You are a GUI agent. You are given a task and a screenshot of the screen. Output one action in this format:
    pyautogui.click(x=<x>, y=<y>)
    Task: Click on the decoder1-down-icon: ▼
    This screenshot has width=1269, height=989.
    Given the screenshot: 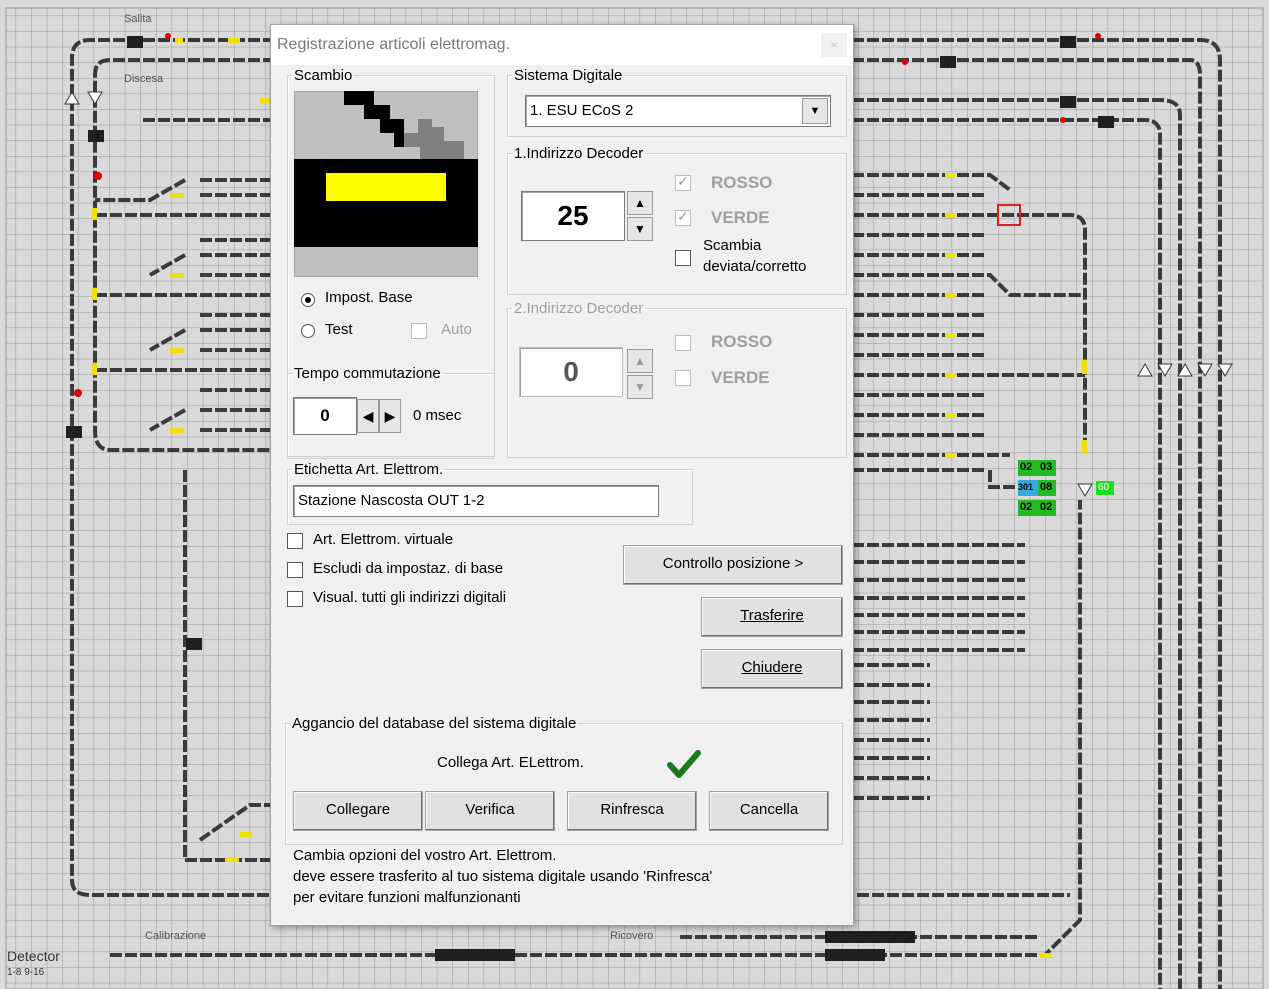 What is the action you would take?
    pyautogui.click(x=640, y=229)
    